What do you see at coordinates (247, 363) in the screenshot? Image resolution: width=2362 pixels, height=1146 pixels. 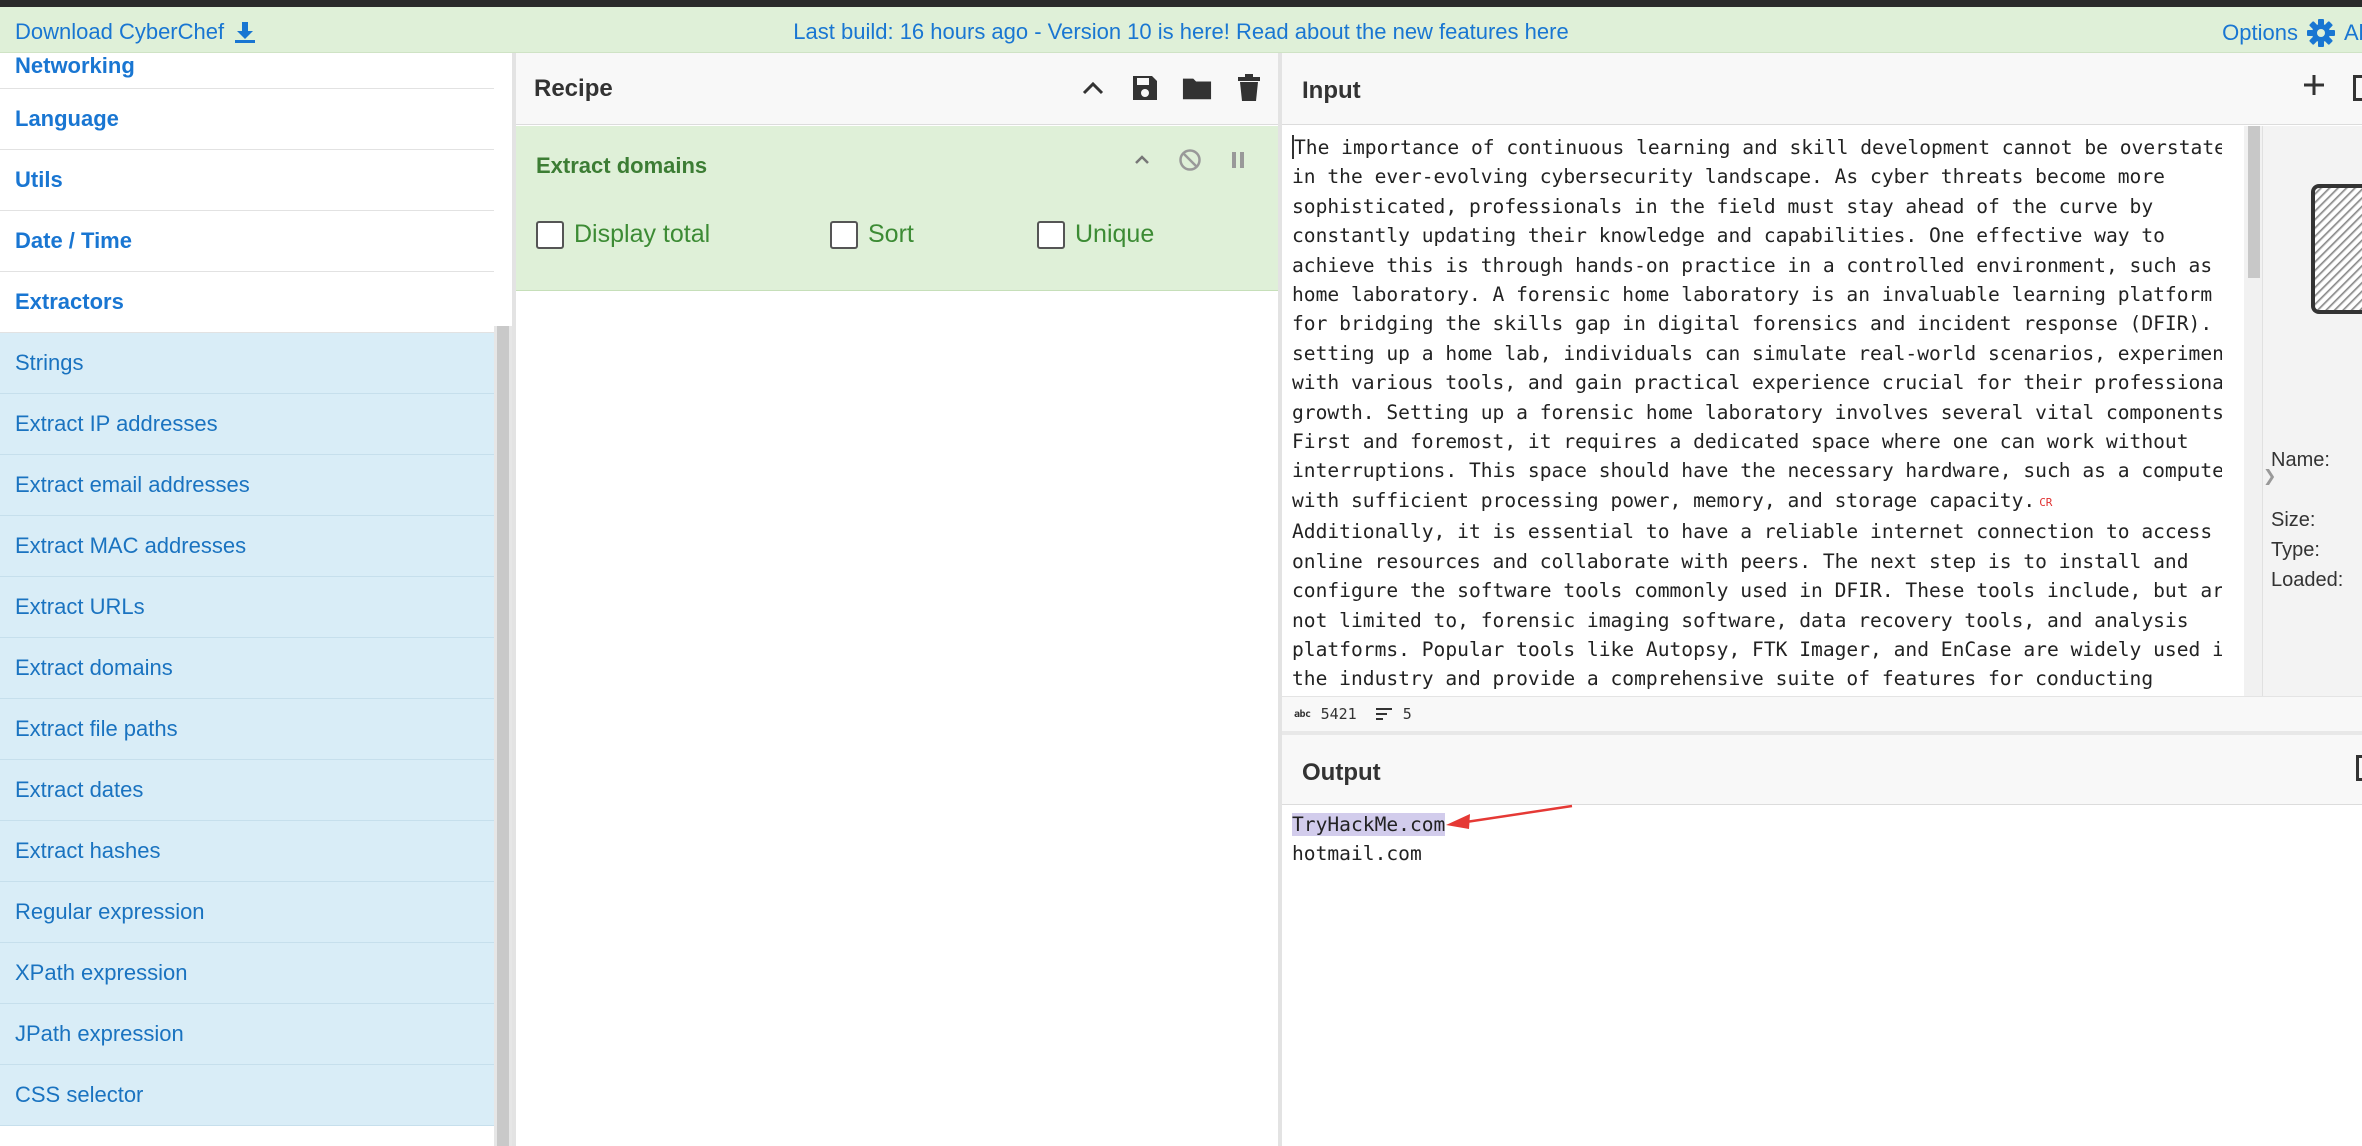 I see `operation-strings: Strings` at bounding box center [247, 363].